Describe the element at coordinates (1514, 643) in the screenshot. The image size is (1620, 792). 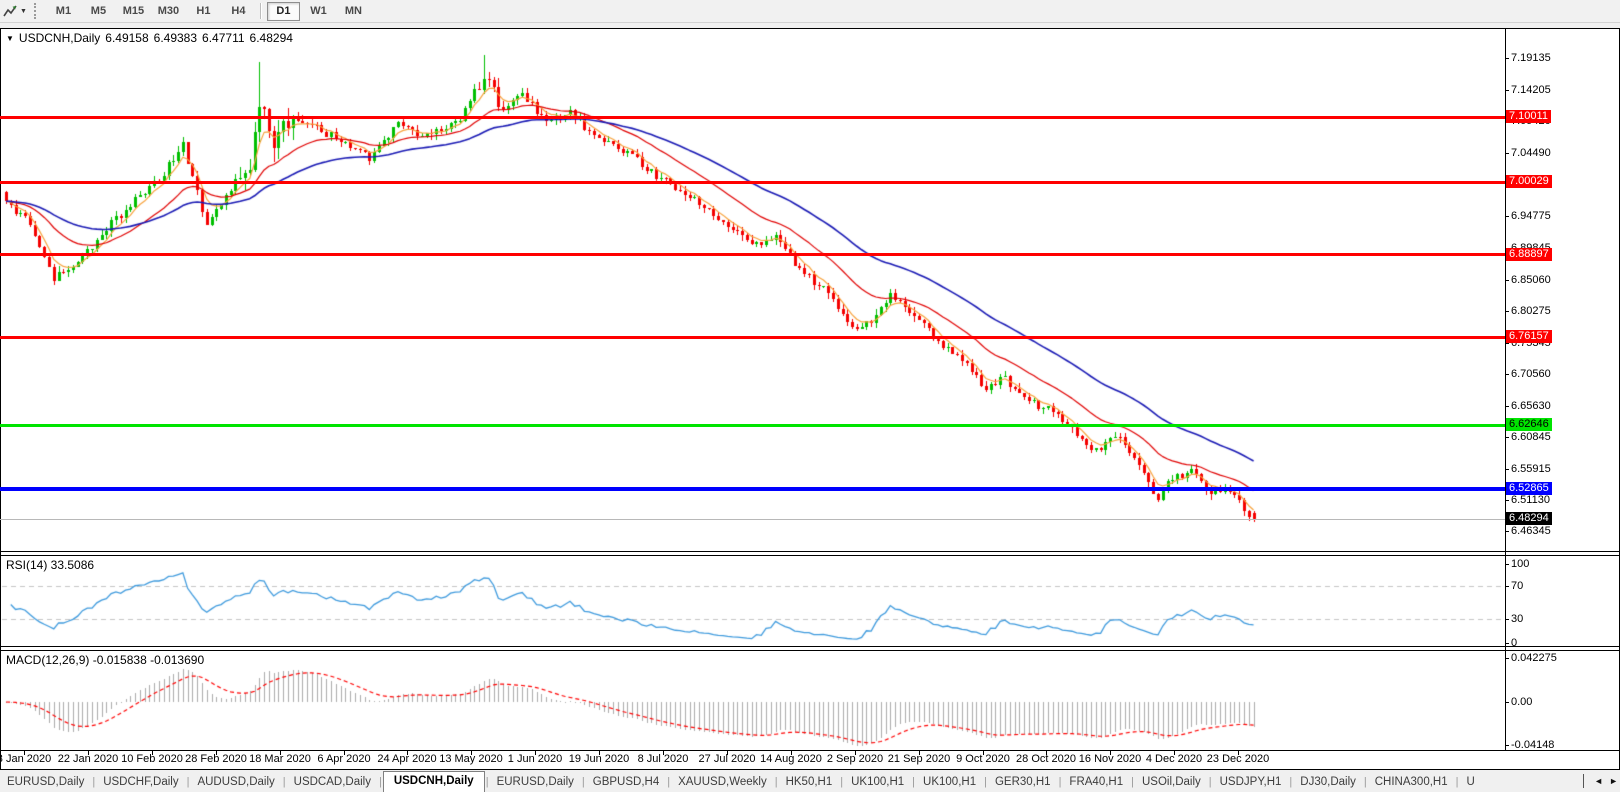
I see `rsi-tick-label: 0` at that location.